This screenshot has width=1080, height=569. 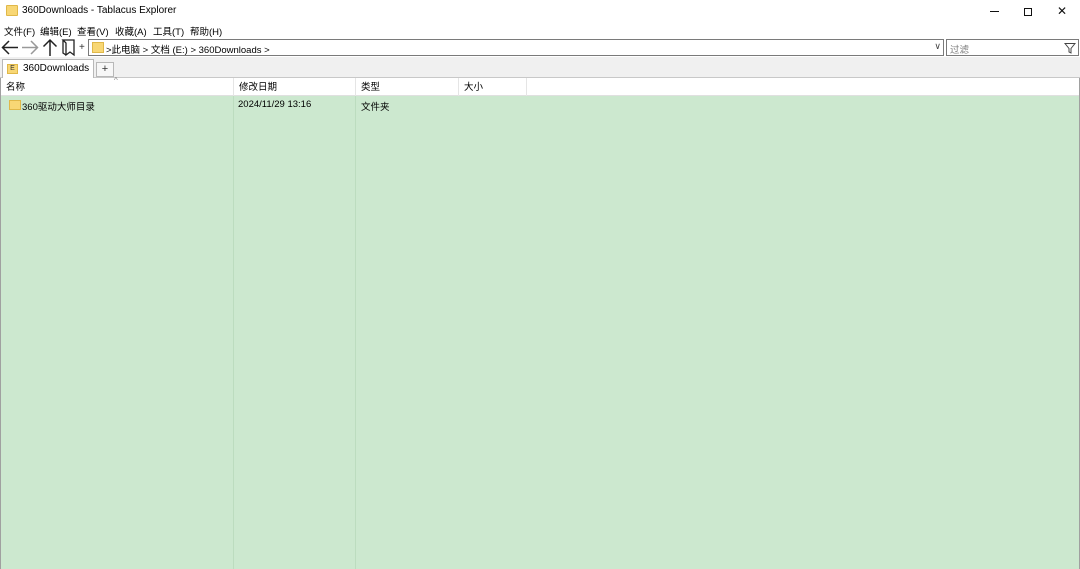 I want to click on minimize-button, so click(x=994, y=11).